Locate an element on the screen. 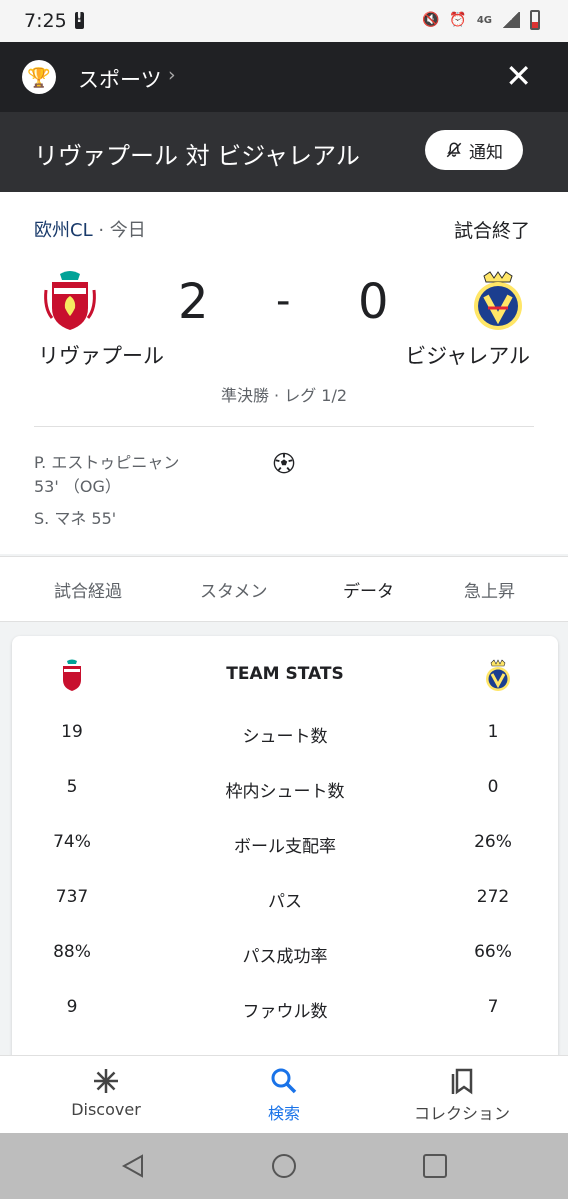 The width and height of the screenshot is (568, 1199). chevron-right-icon: › is located at coordinates (172, 75).